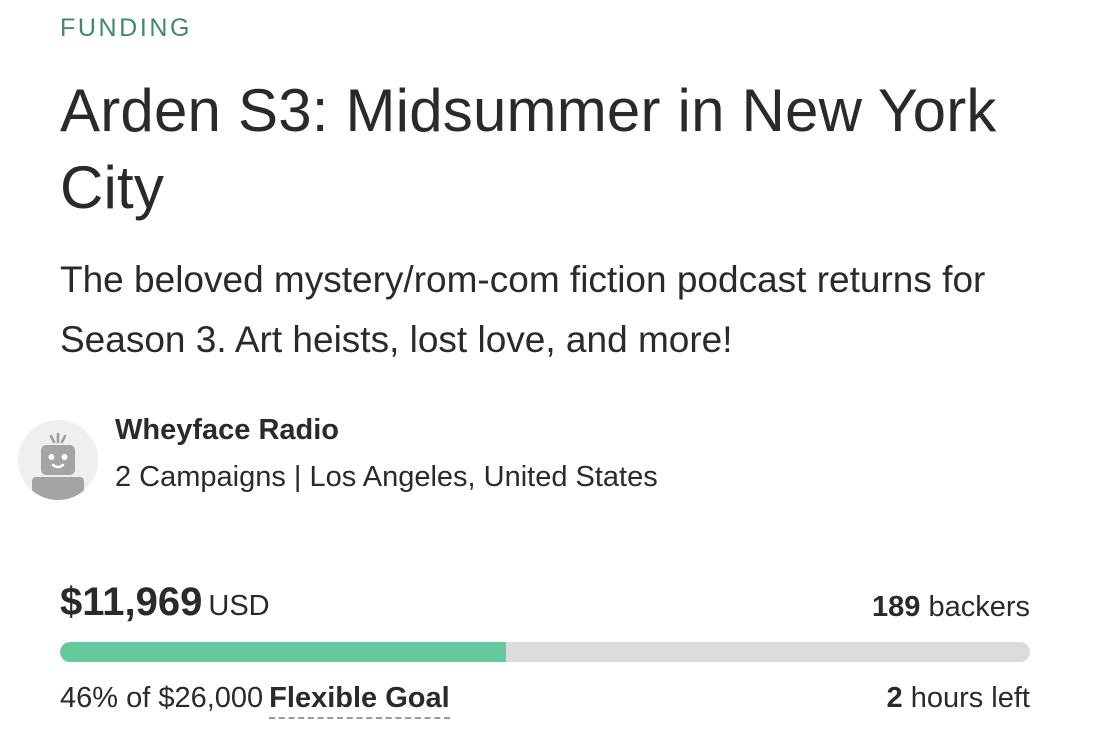 The image size is (1110, 754). I want to click on amount-raised: $11,969 USD, so click(165, 602).